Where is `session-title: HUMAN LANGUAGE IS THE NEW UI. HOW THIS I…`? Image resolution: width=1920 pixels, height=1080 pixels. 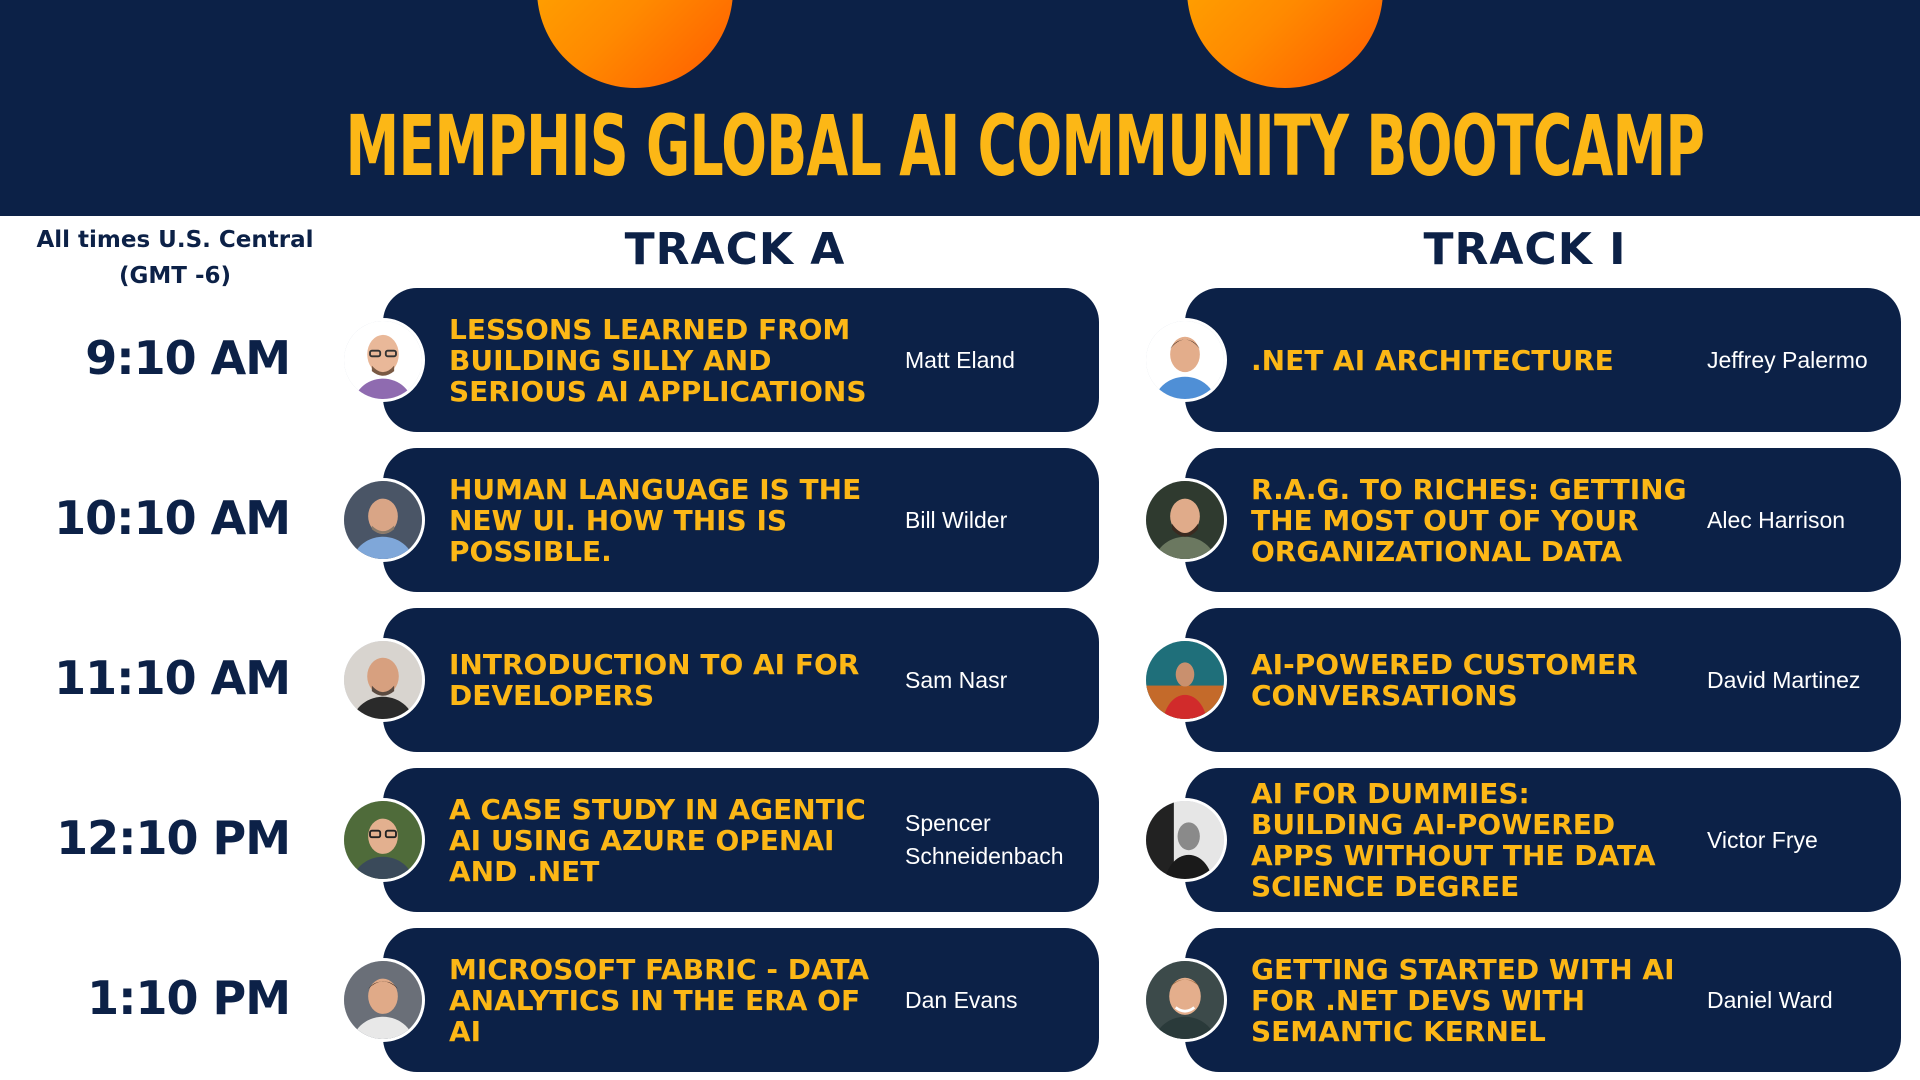
session-title: HUMAN LANGUAGE IS THE NEW UI. HOW THIS I… is located at coordinates (655, 520).